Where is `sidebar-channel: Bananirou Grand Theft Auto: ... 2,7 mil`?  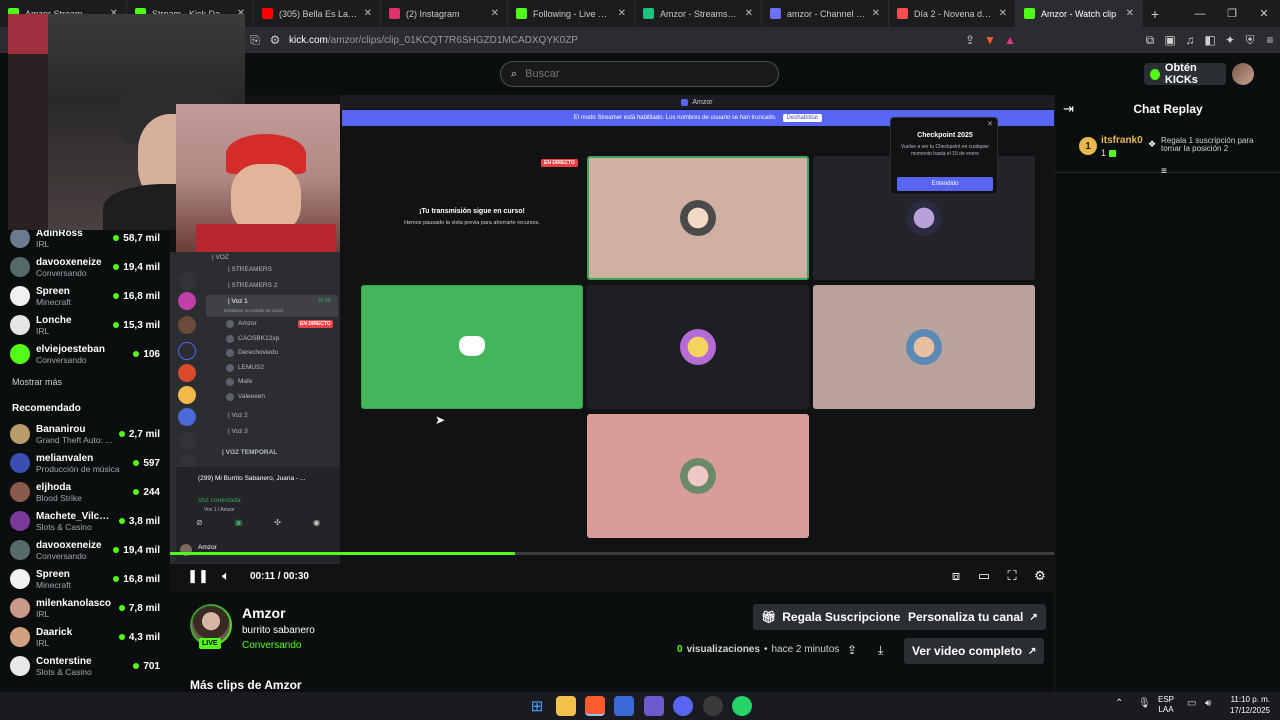 sidebar-channel: Bananirou Grand Theft Auto: ... 2,7 mil is located at coordinates (85, 434).